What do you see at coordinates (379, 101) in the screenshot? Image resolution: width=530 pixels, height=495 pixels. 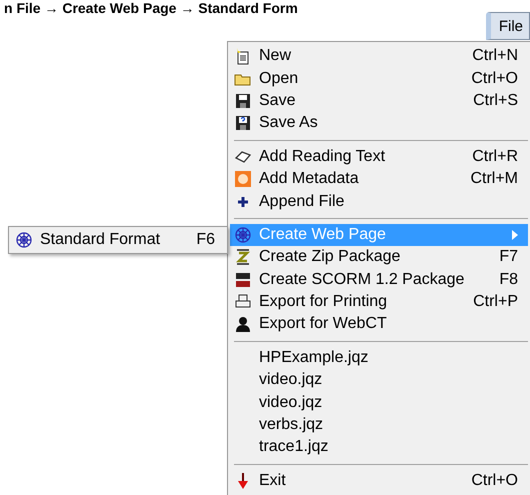 I see `menu-item: Save Ctrl+S` at bounding box center [379, 101].